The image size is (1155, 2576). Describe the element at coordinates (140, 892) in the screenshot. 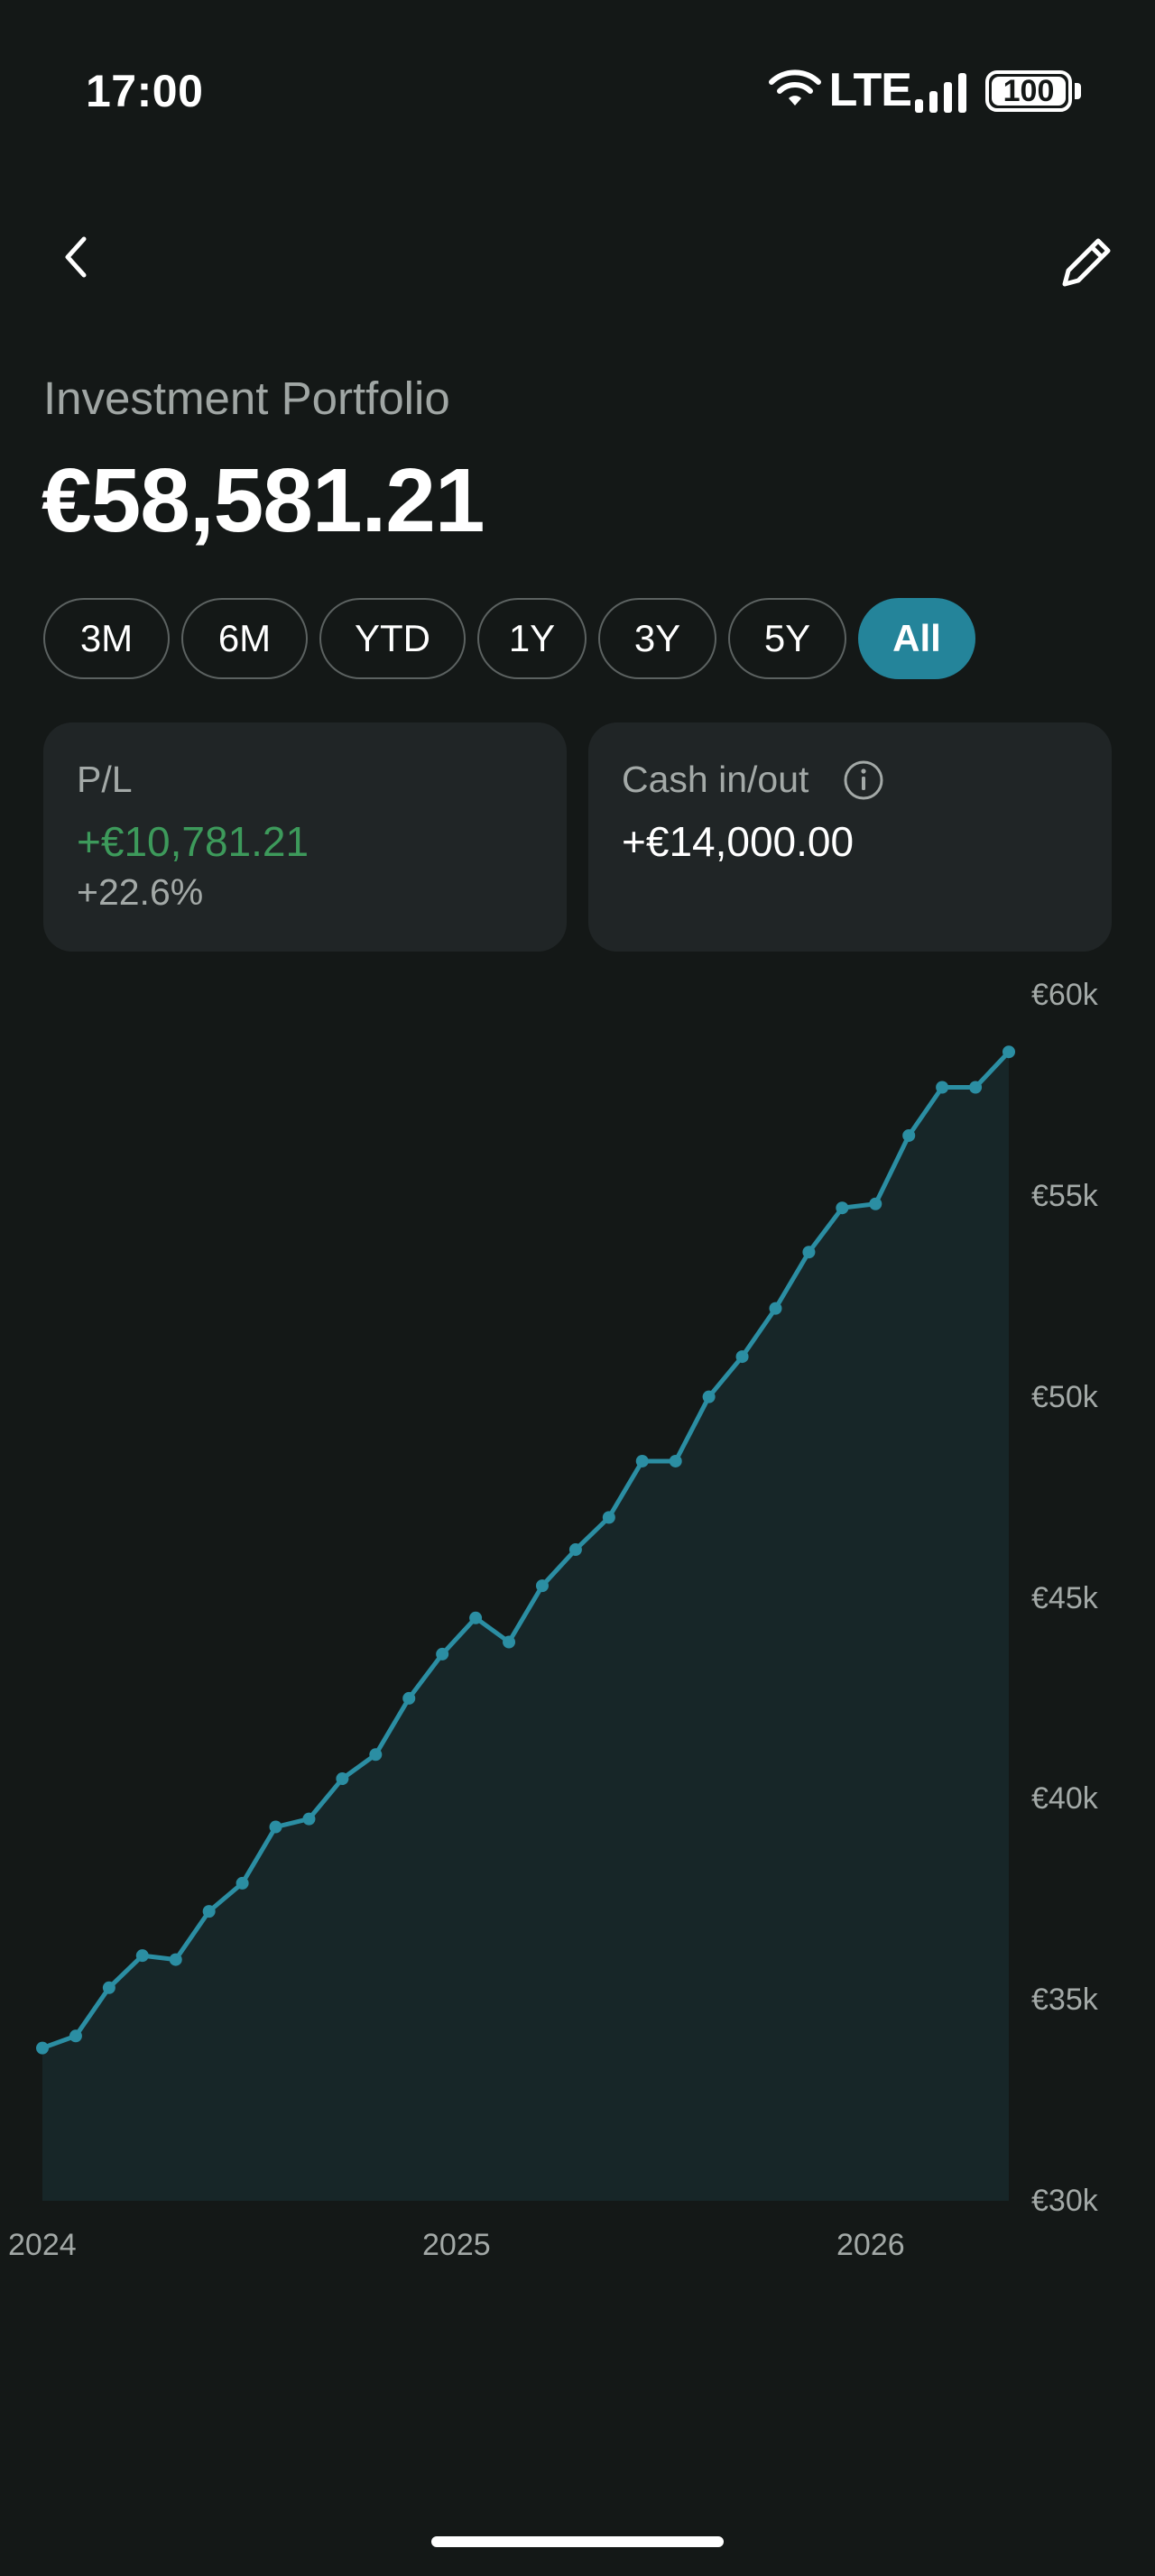

I see `pl-percent: +22.6%` at that location.